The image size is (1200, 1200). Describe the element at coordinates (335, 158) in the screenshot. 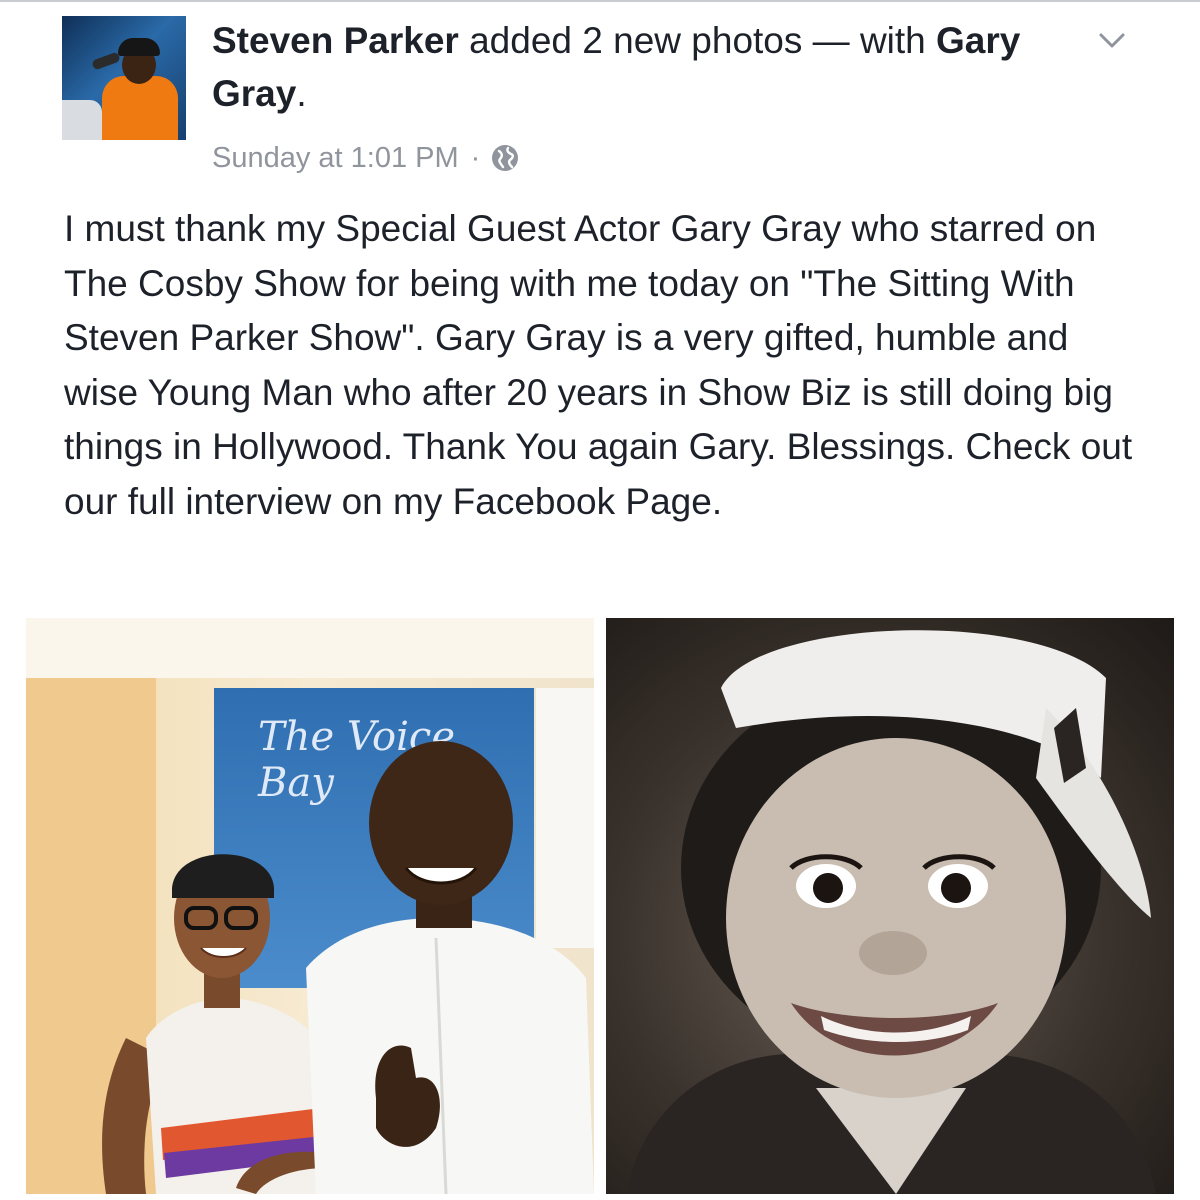

I see `post-timestamp: Sunday at 1:01 PM` at that location.